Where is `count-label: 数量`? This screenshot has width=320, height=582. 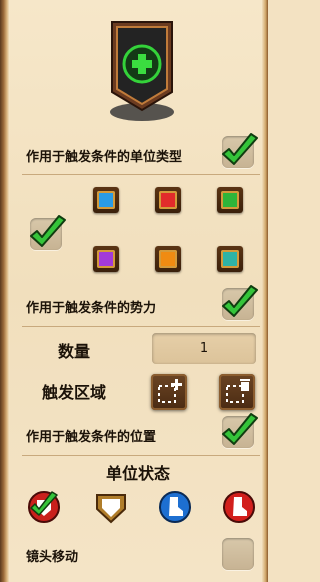 count-label: 数量 is located at coordinates (74, 351).